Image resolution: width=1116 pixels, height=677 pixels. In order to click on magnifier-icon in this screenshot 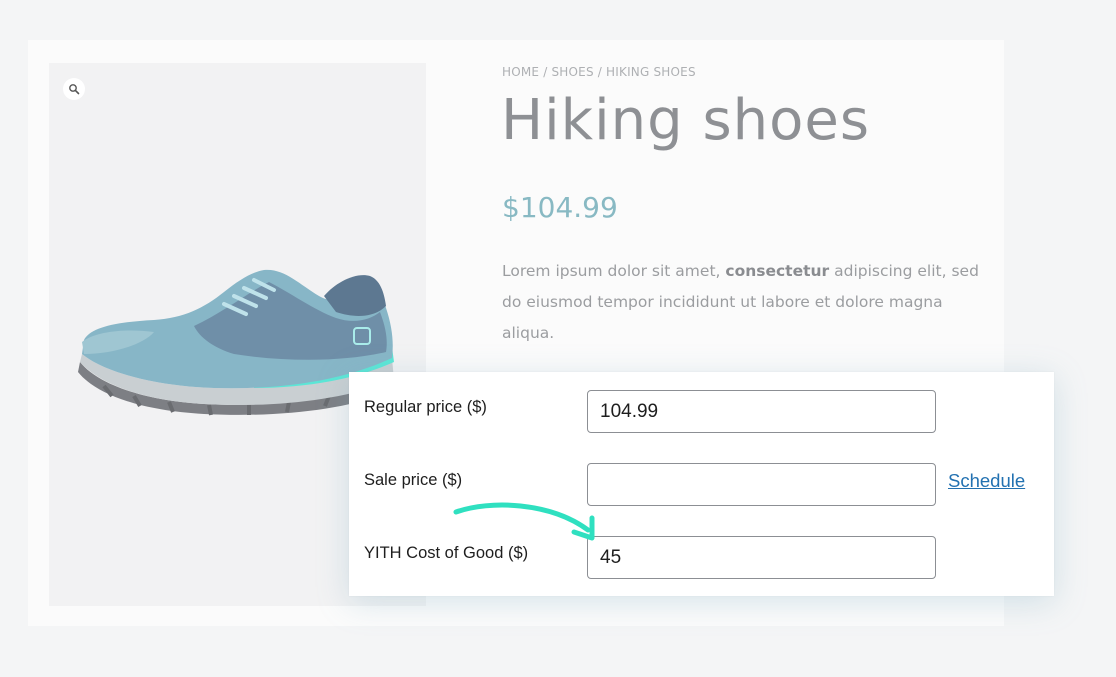, I will do `click(74, 89)`.